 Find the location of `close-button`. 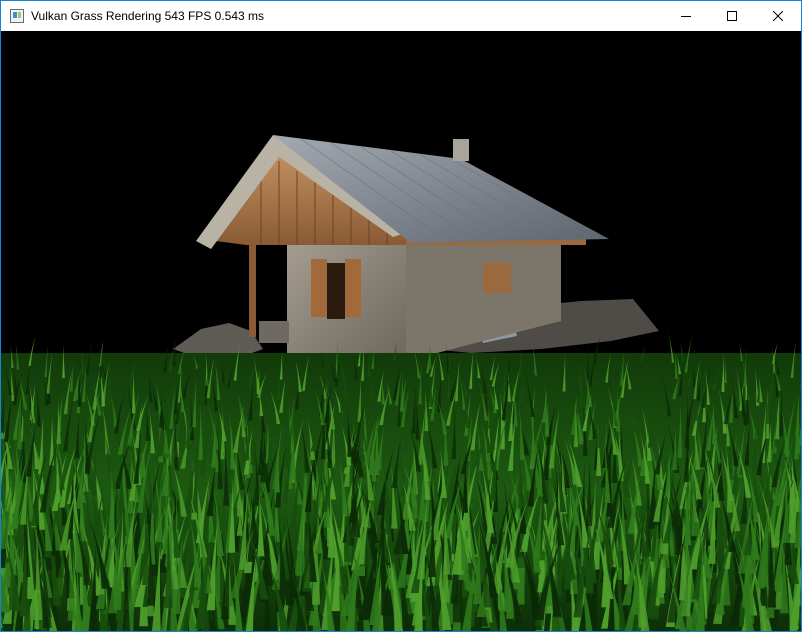

close-button is located at coordinates (778, 16).